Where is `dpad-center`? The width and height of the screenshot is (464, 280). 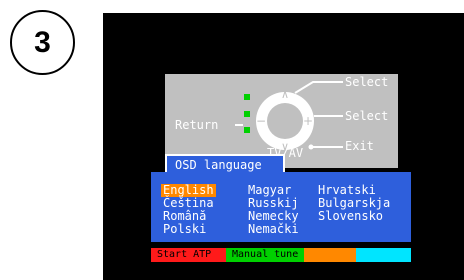 dpad-center is located at coordinates (285, 121).